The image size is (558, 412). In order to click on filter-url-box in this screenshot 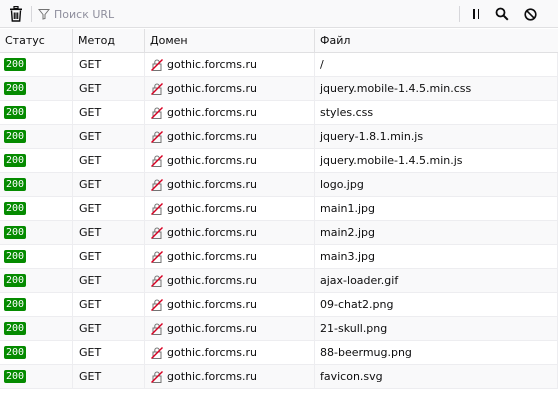, I will do `click(243, 14)`.